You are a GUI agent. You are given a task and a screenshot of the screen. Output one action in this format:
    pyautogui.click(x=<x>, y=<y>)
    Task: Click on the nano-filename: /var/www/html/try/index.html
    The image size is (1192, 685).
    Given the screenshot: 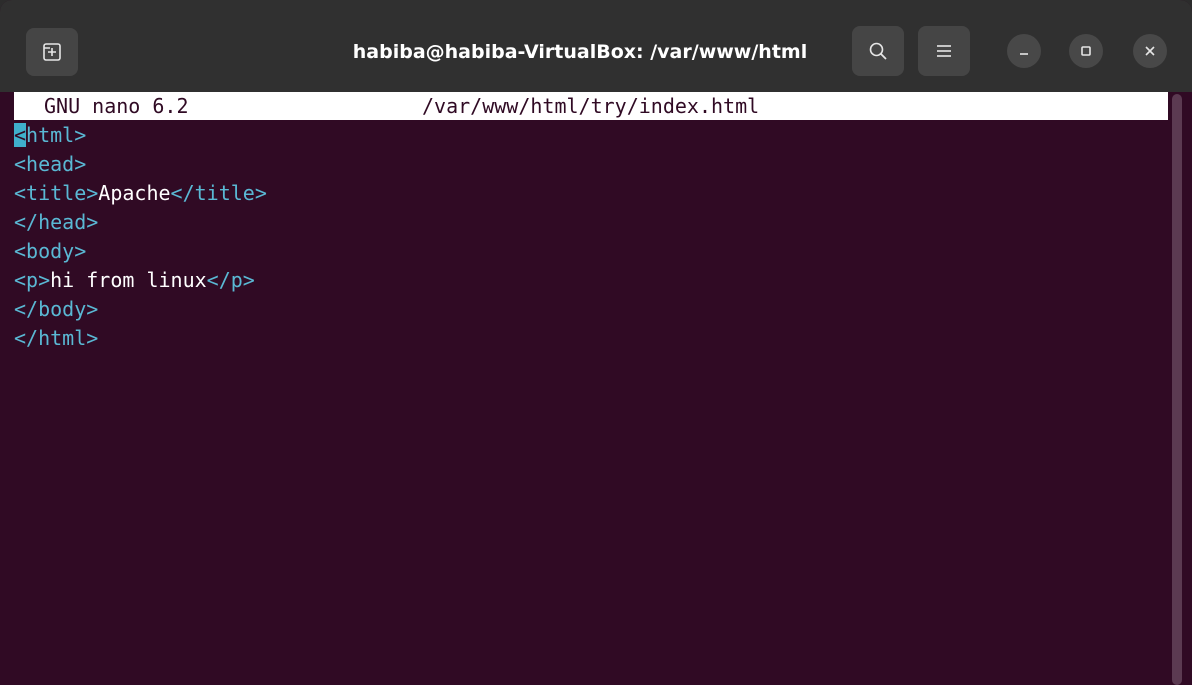 What is the action you would take?
    pyautogui.click(x=591, y=106)
    